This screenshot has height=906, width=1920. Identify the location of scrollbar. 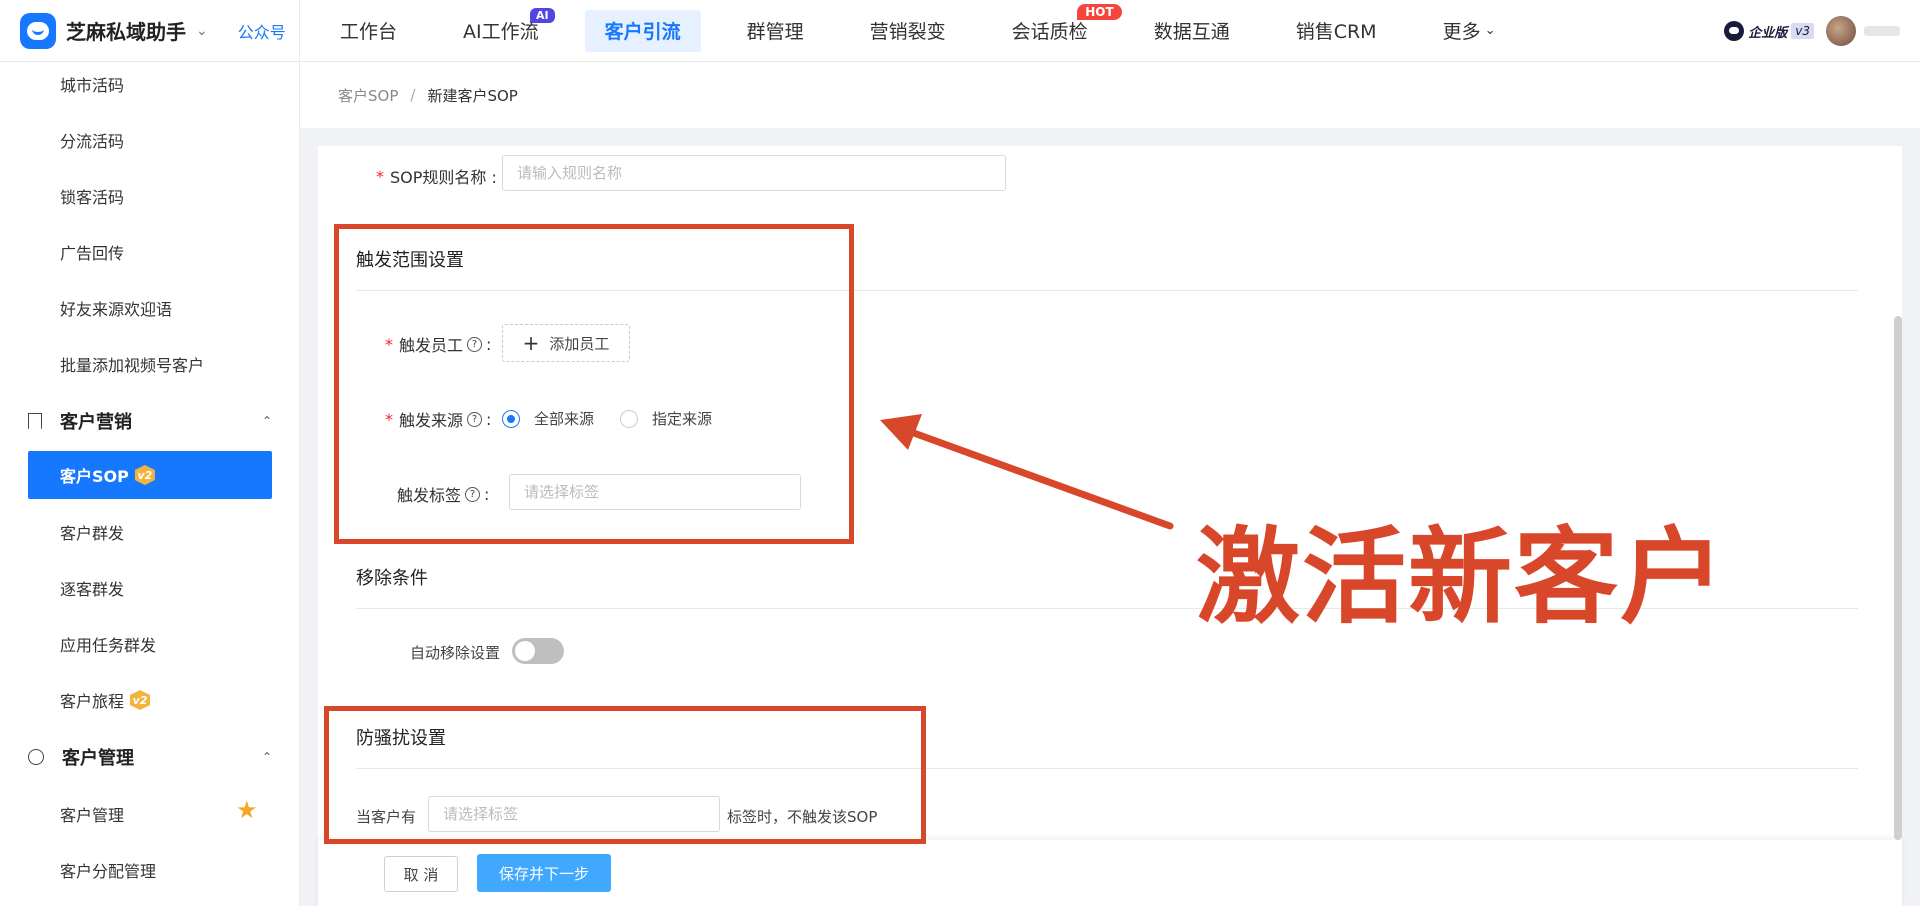
(1898, 578).